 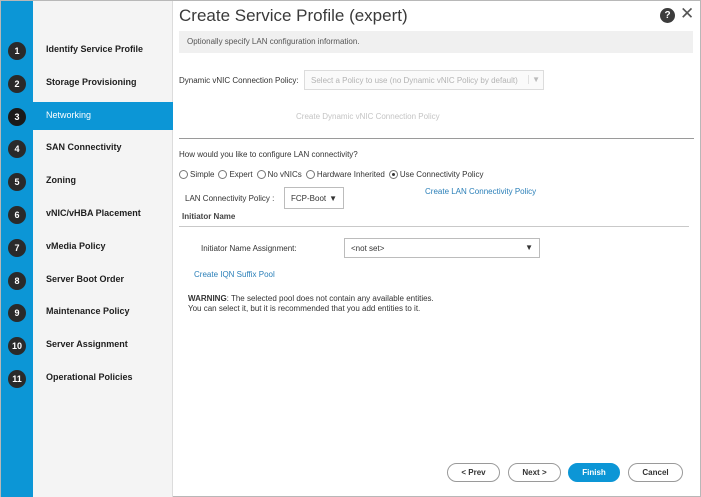 What do you see at coordinates (434, 226) in the screenshot?
I see `initiator-divider` at bounding box center [434, 226].